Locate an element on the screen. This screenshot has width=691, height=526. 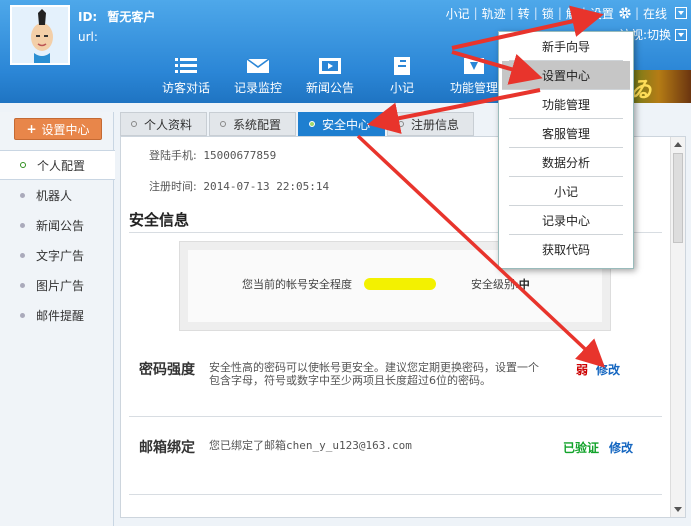
top-links: 小记 | 轨迹 | 转 | 锁 | 解 | 设置 | 在线 is located at coordinates (566, 13).